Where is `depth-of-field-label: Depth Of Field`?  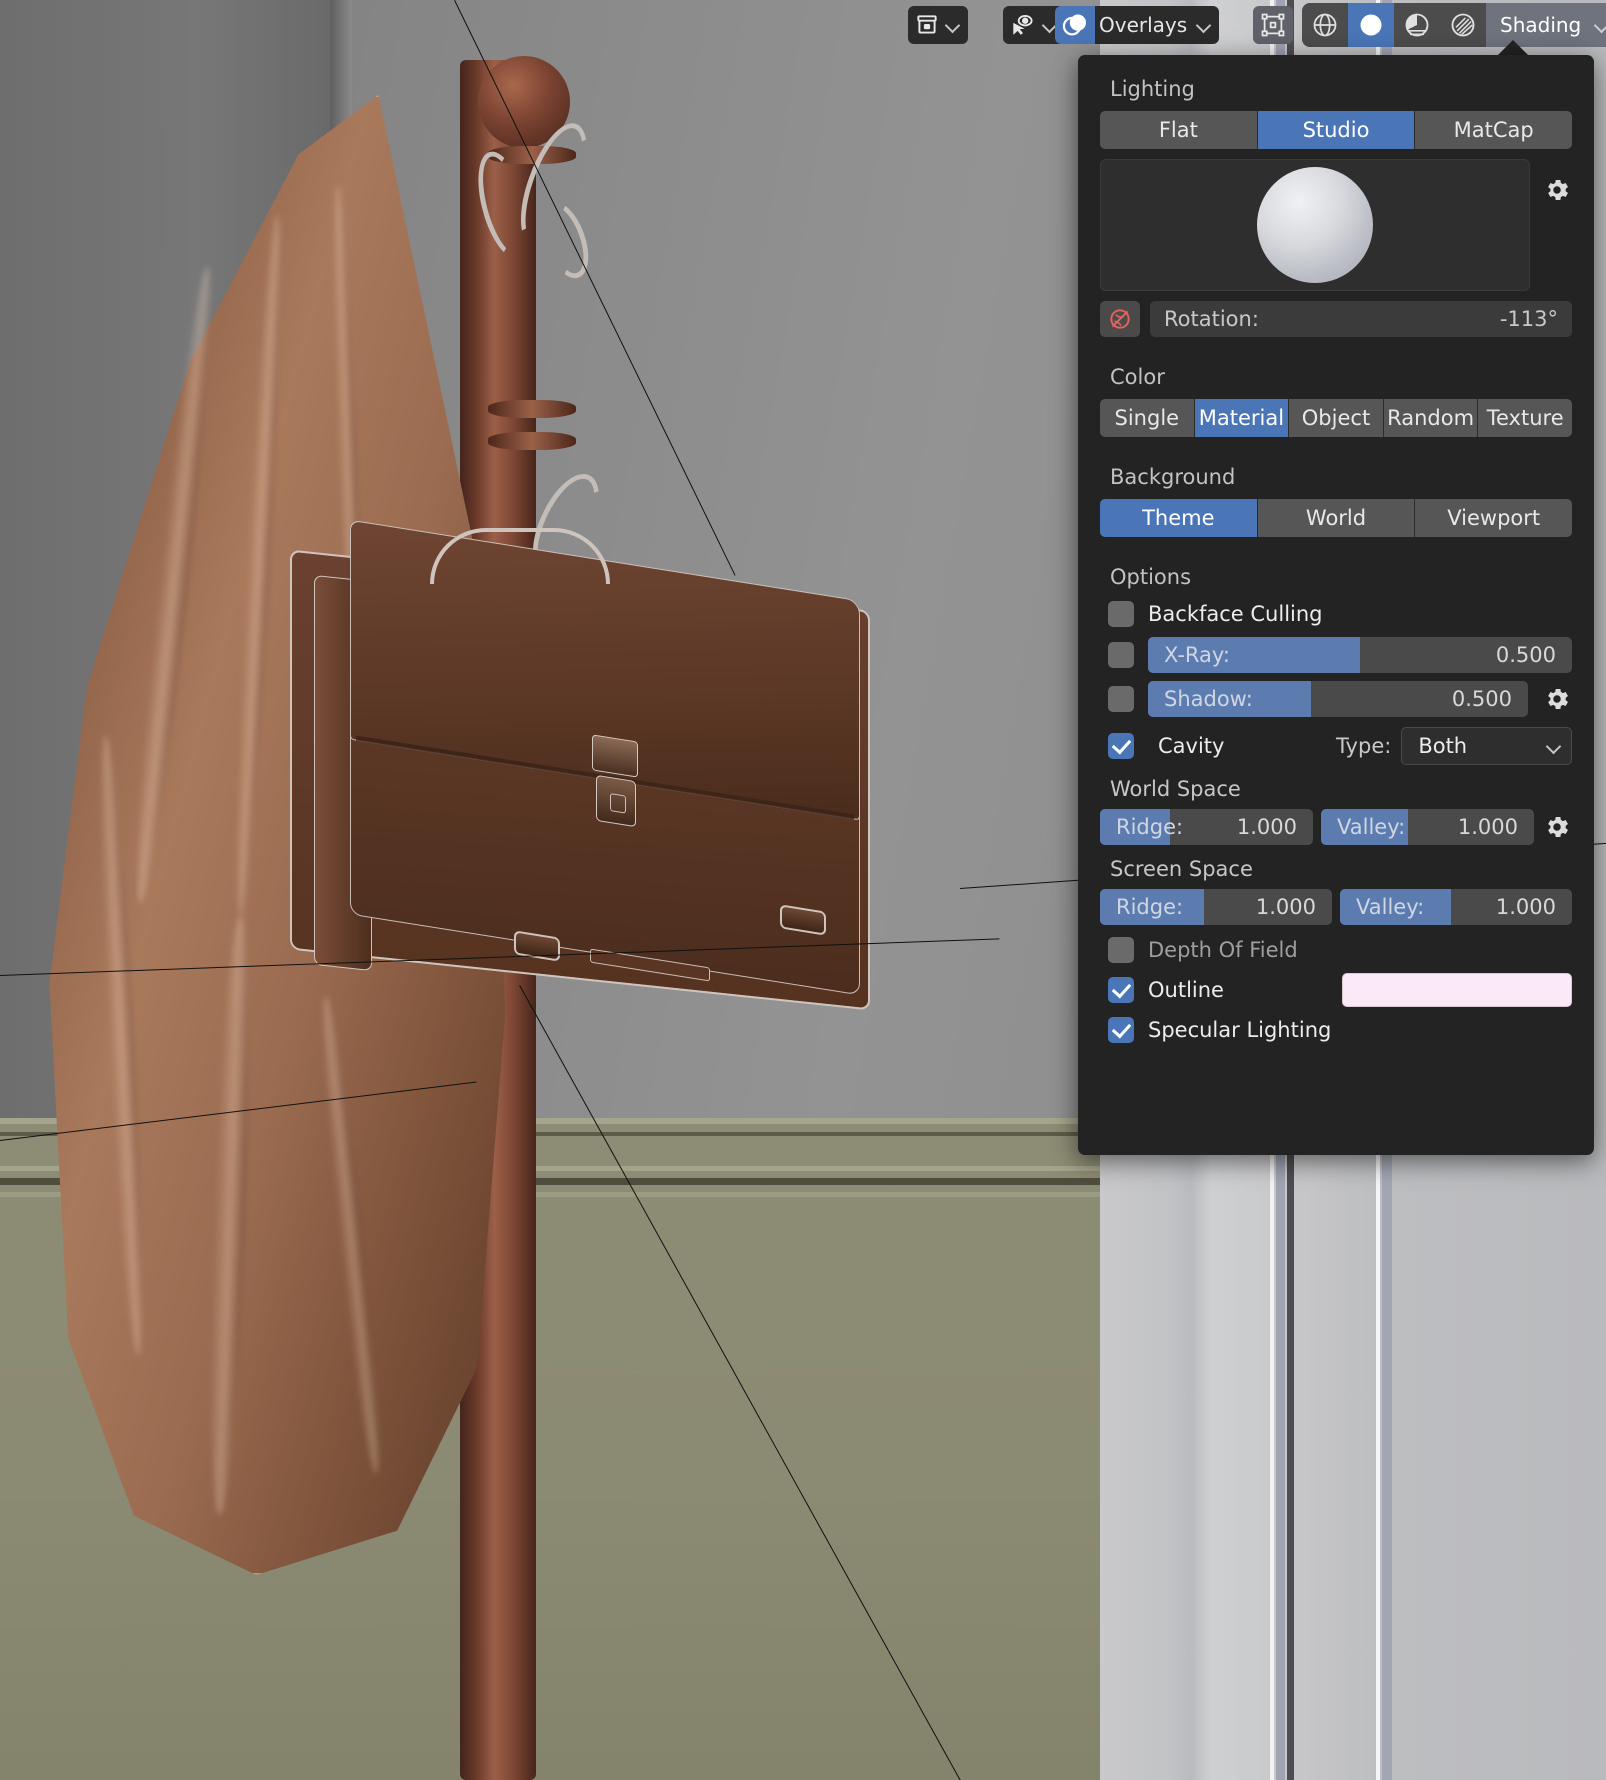
depth-of-field-label: Depth Of Field is located at coordinates (1223, 950).